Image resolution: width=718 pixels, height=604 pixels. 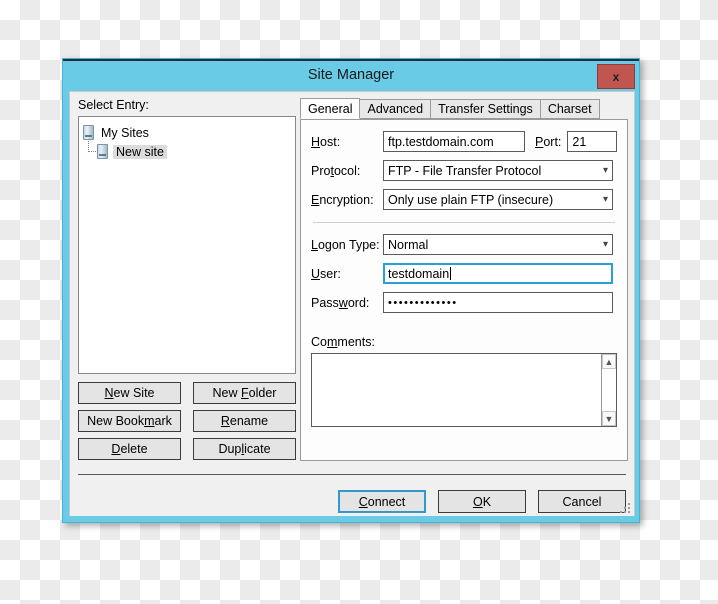 What do you see at coordinates (609, 361) in the screenshot?
I see `scroll-up-icon: ▲` at bounding box center [609, 361].